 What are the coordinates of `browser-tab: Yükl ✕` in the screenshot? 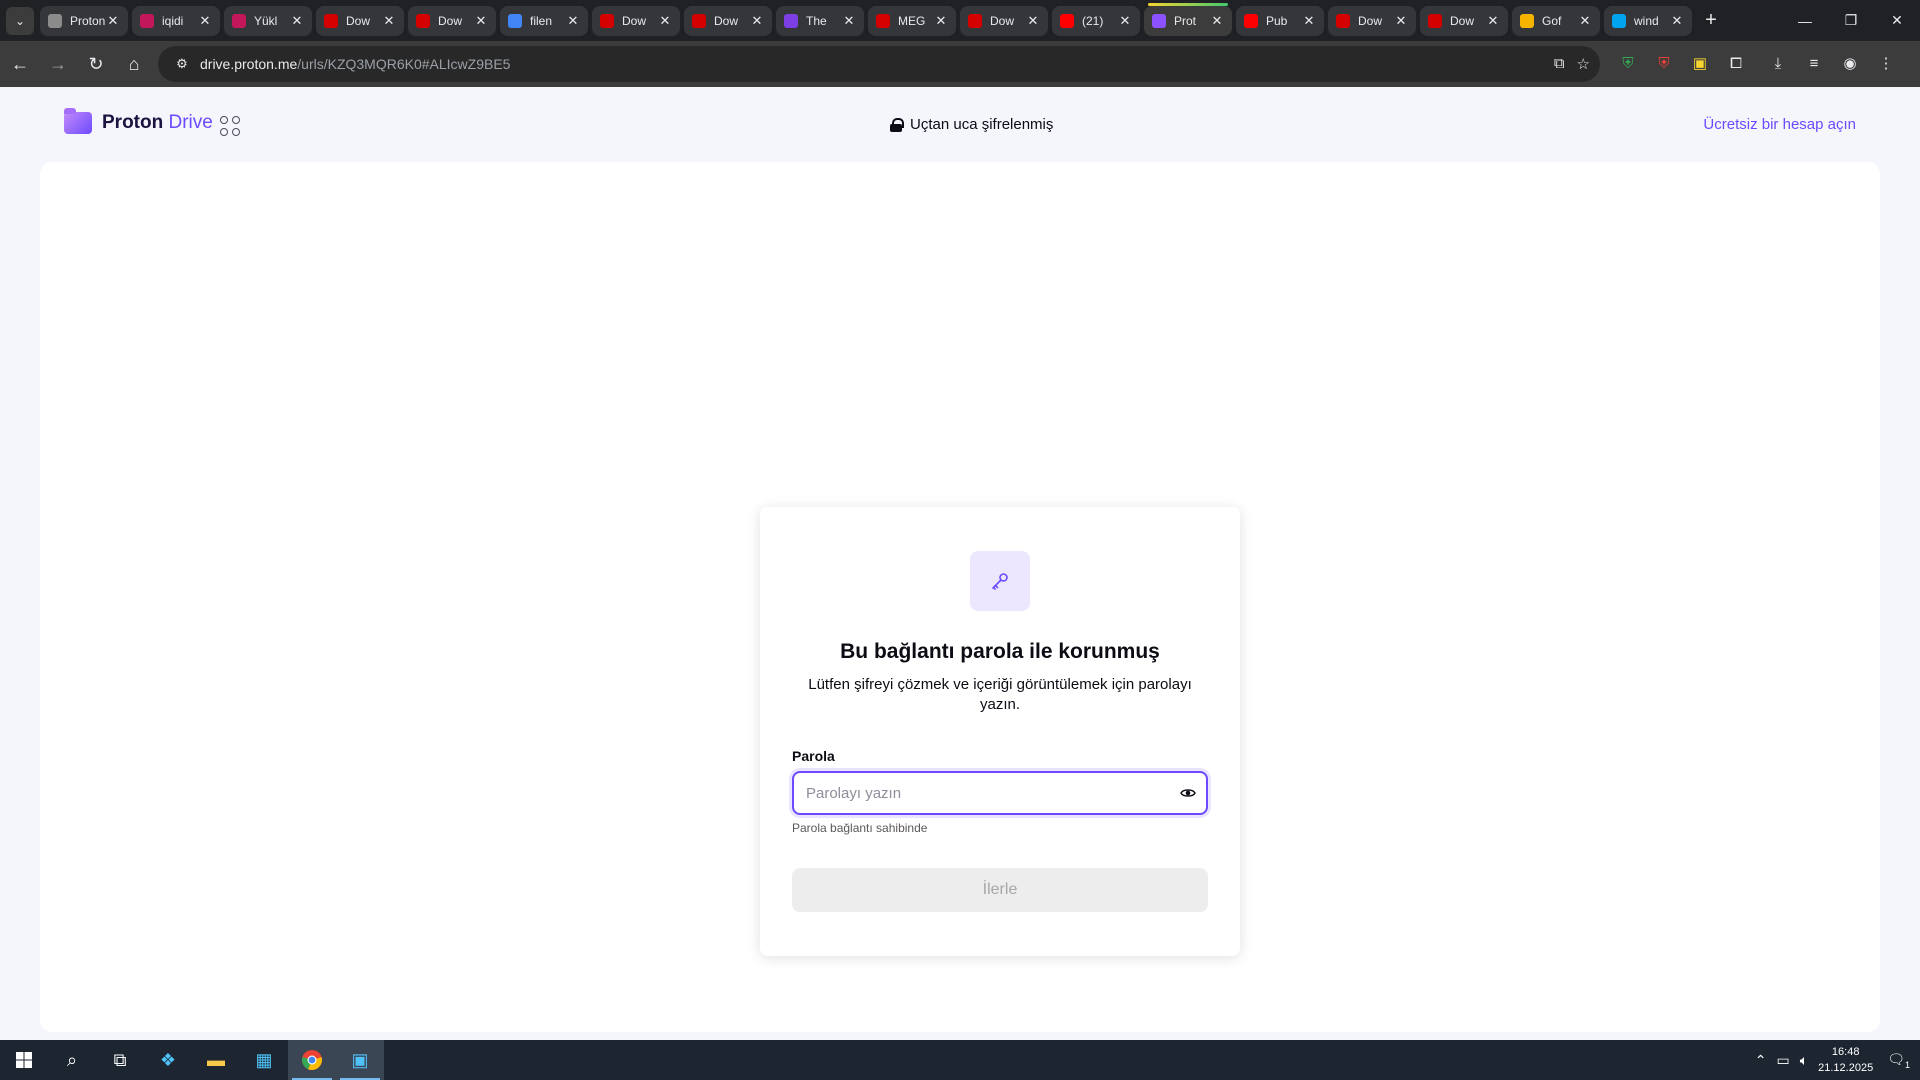 It's located at (268, 20).